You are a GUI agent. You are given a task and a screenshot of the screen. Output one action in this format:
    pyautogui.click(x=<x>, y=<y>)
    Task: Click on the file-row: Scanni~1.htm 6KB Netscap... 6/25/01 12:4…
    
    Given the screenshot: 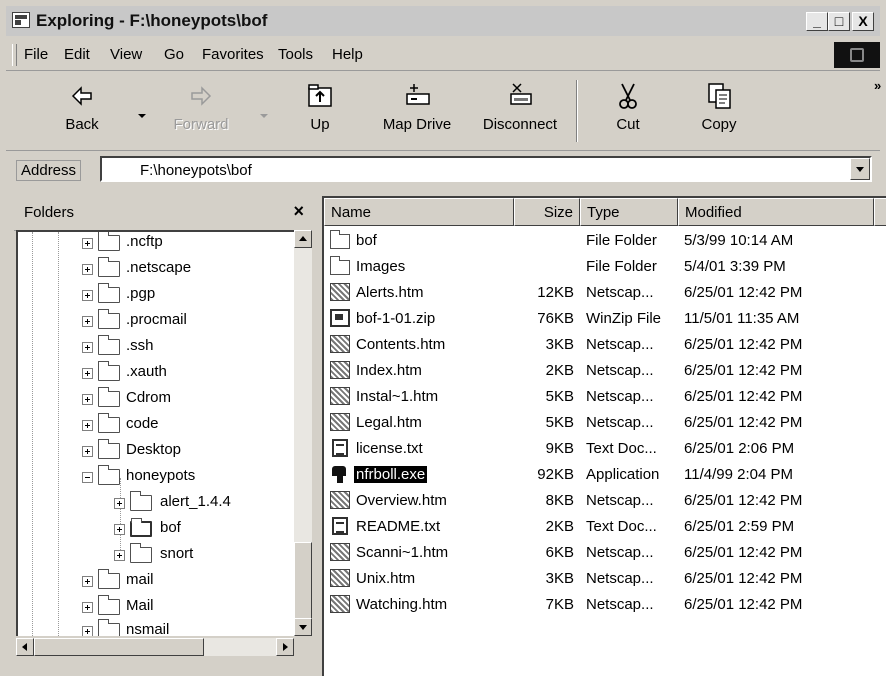 What is the action you would take?
    pyautogui.click(x=605, y=553)
    